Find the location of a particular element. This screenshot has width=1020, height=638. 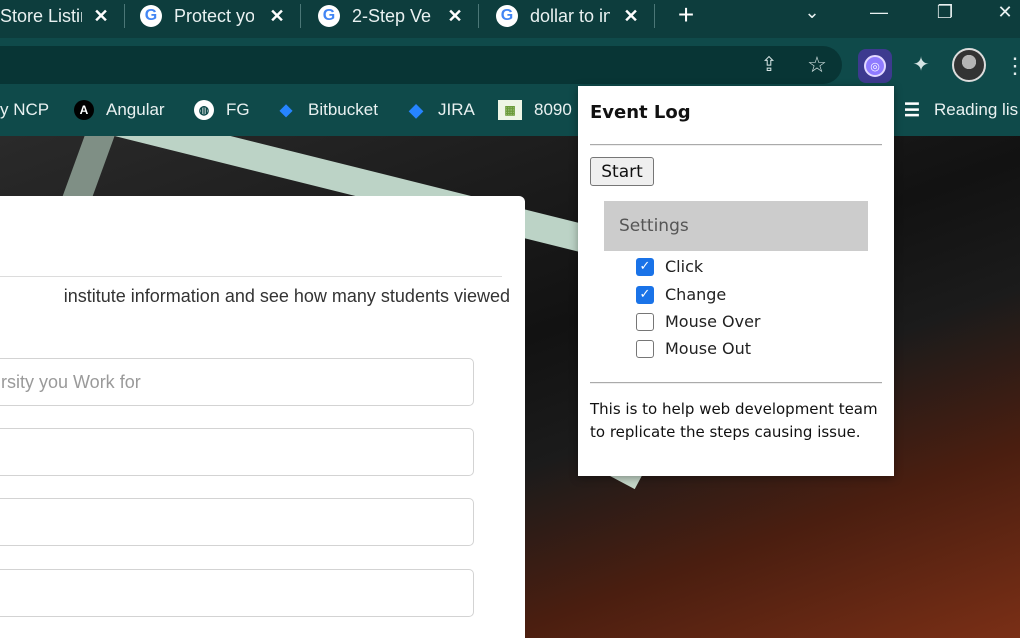

window-close-icon: ✕ is located at coordinates (1005, 13).